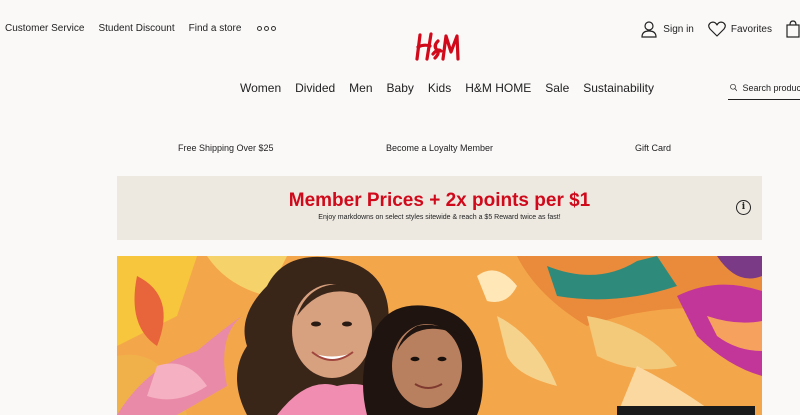 The image size is (800, 415). What do you see at coordinates (498, 88) in the screenshot?
I see `nav-item-hm-home: H&M HOME` at bounding box center [498, 88].